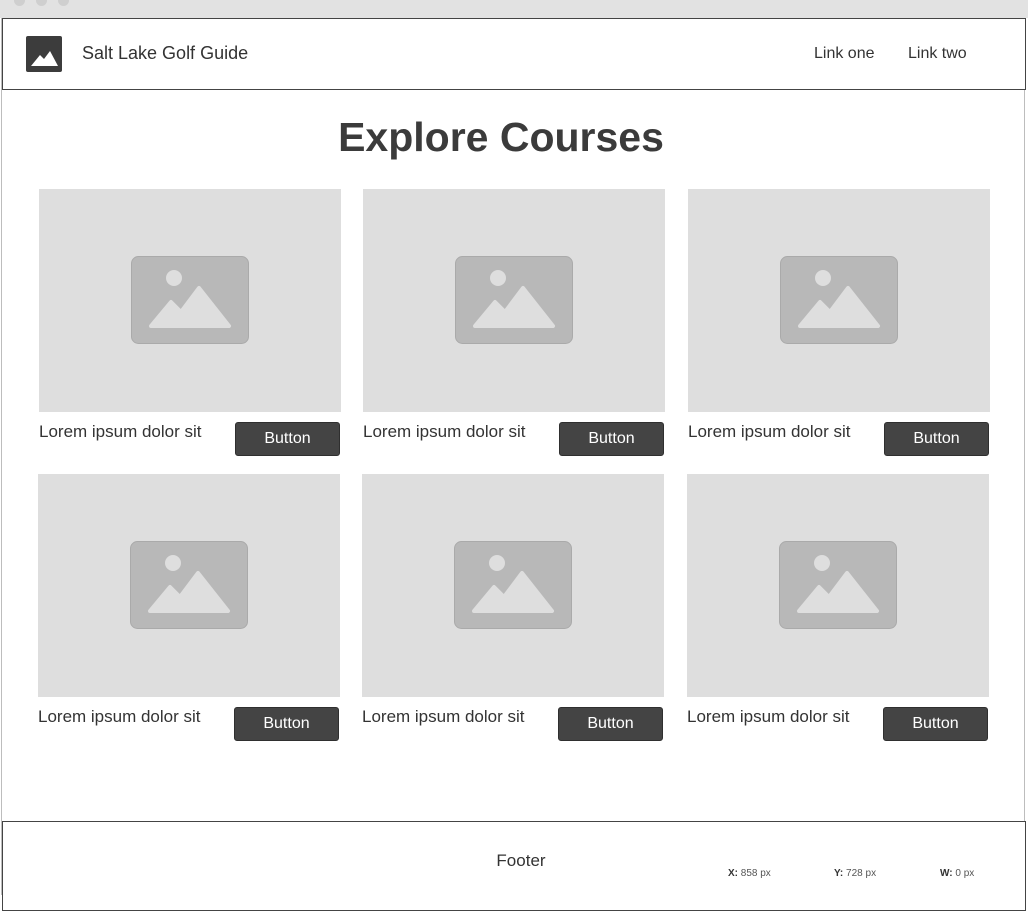 The image size is (1028, 911). What do you see at coordinates (844, 54) in the screenshot?
I see `nav-link-one: Link one` at bounding box center [844, 54].